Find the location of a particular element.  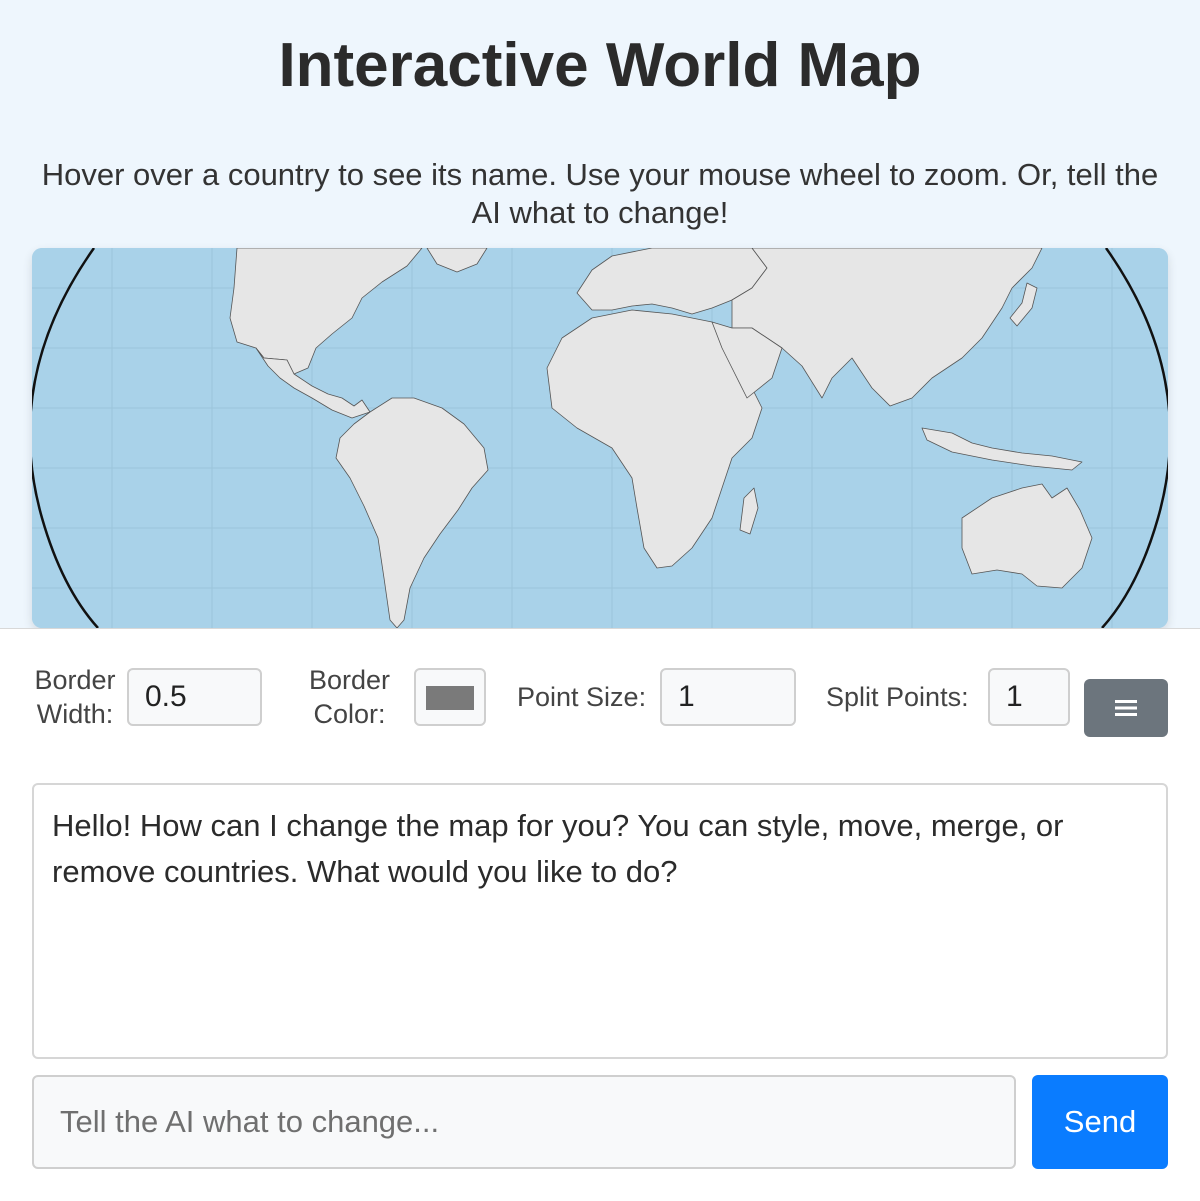

send-button: Send is located at coordinates (1100, 1122).